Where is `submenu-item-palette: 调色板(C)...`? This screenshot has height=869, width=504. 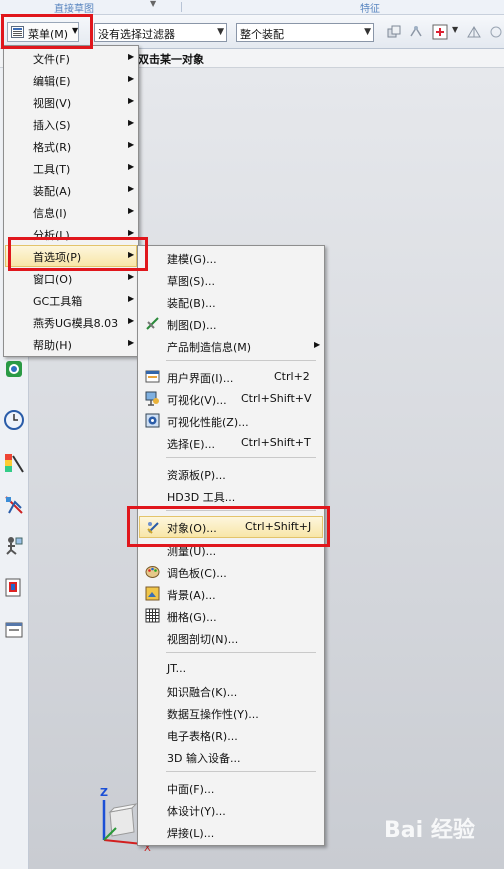
submenu-item-palette: 调色板(C)... is located at coordinates (231, 572).